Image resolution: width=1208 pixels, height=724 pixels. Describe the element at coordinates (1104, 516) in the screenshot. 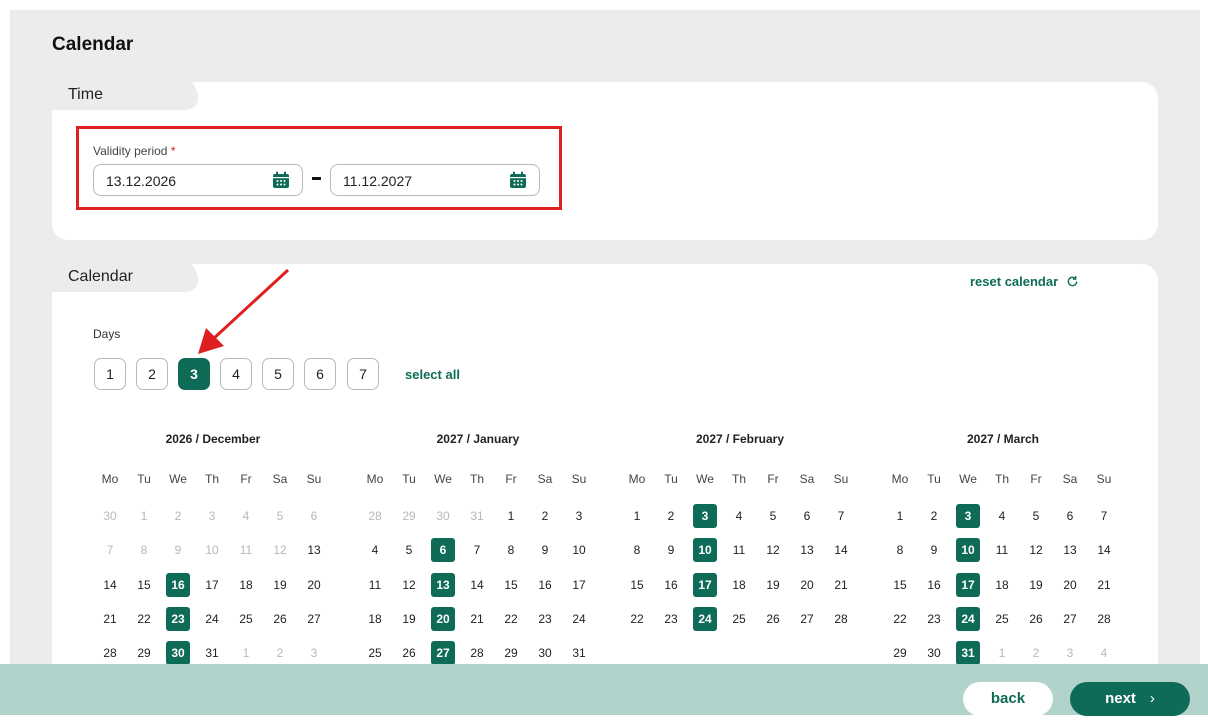

I see `calendar-day-cell: 7` at that location.